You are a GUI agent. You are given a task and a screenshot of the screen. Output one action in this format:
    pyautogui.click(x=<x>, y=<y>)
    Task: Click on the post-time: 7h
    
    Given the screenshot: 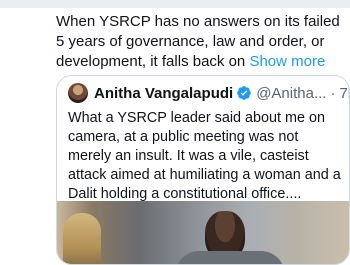 What is the action you would take?
    pyautogui.click(x=344, y=93)
    